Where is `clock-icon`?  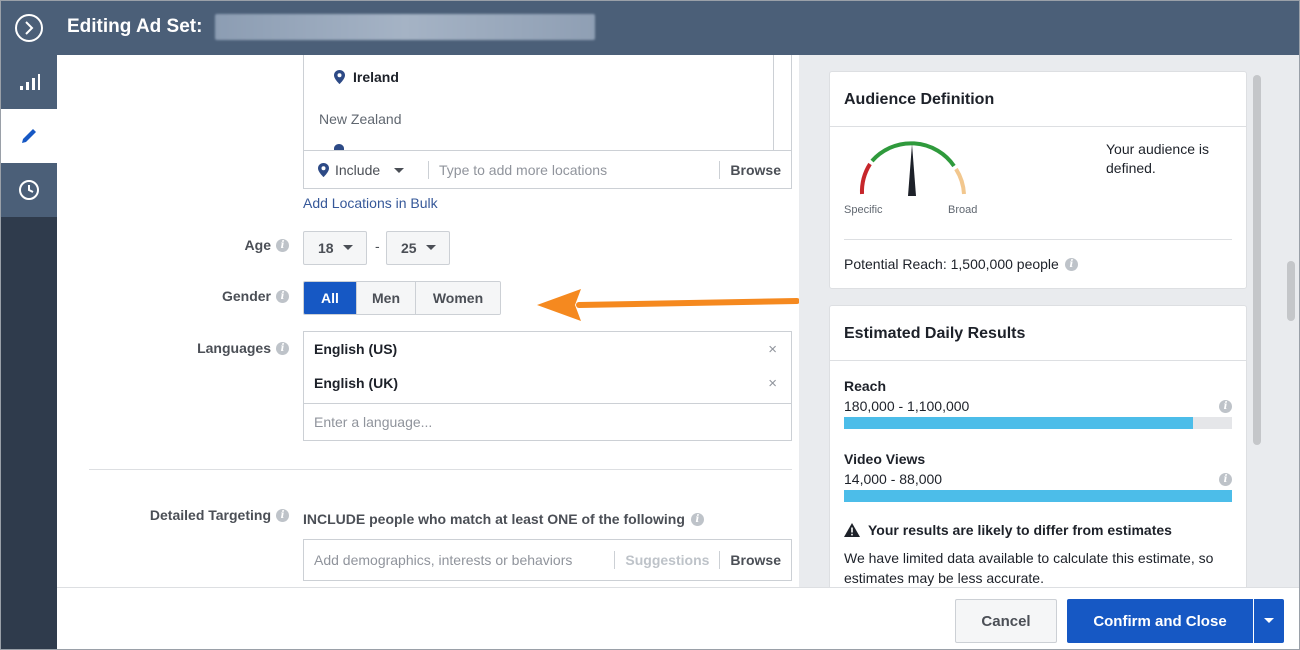 clock-icon is located at coordinates (29, 190).